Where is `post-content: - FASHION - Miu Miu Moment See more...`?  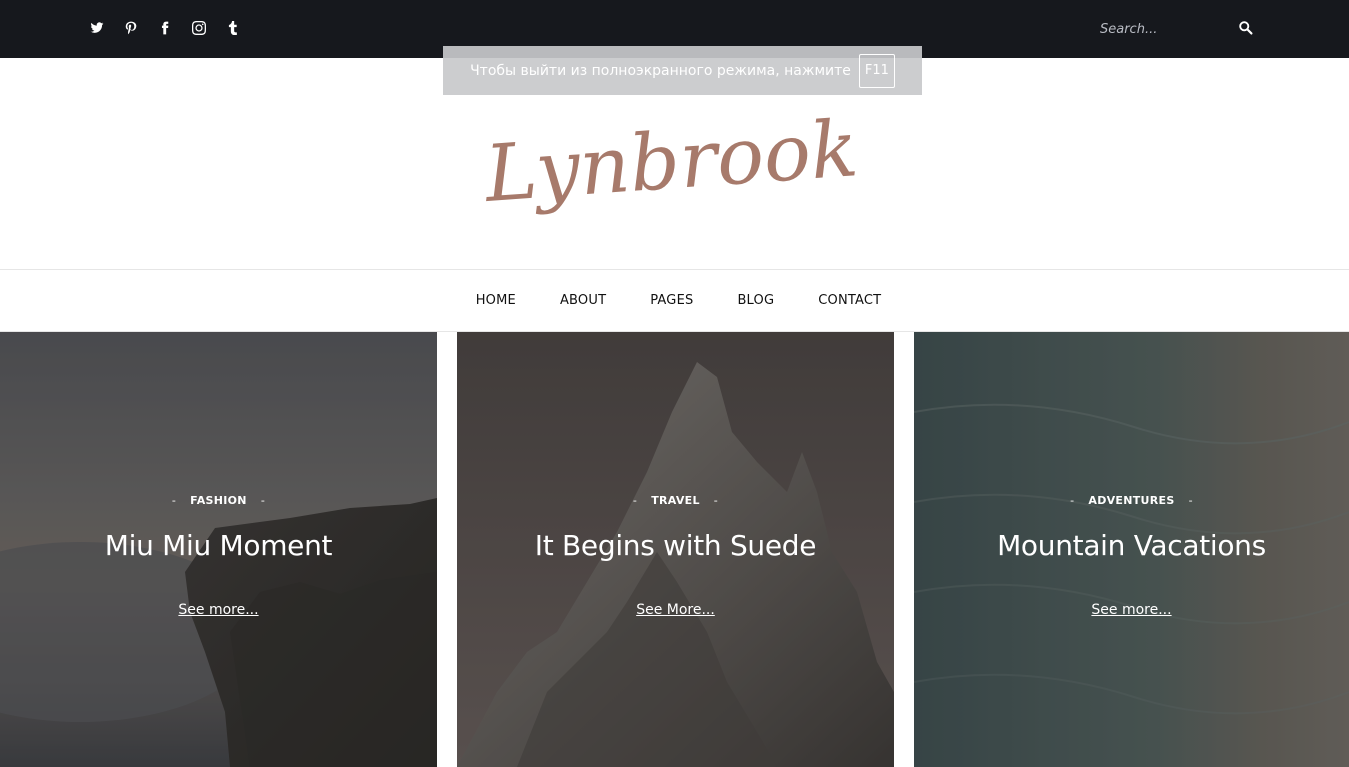 post-content: - FASHION - Miu Miu Moment See more... is located at coordinates (218, 556).